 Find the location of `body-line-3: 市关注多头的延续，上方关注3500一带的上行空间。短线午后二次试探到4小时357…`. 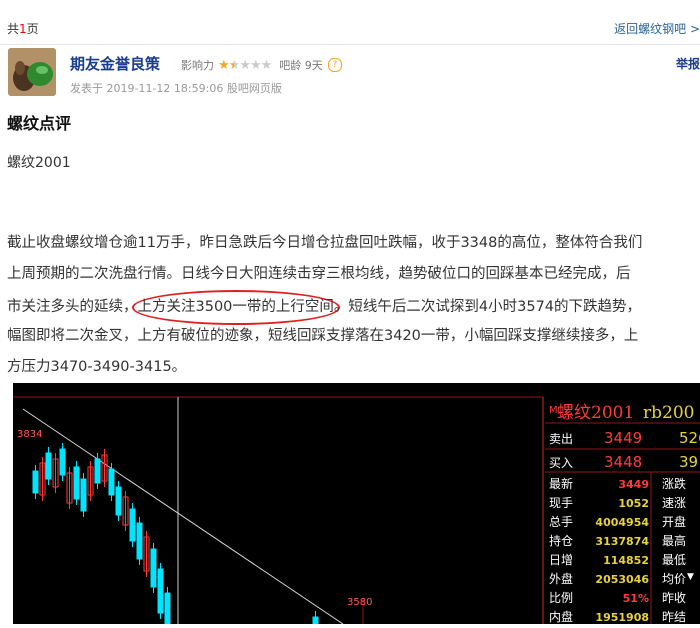

body-line-3: 市关注多头的延续，上方关注3500一带的上行空间。短线午后二次试探到4小时357… is located at coordinates (353, 307).